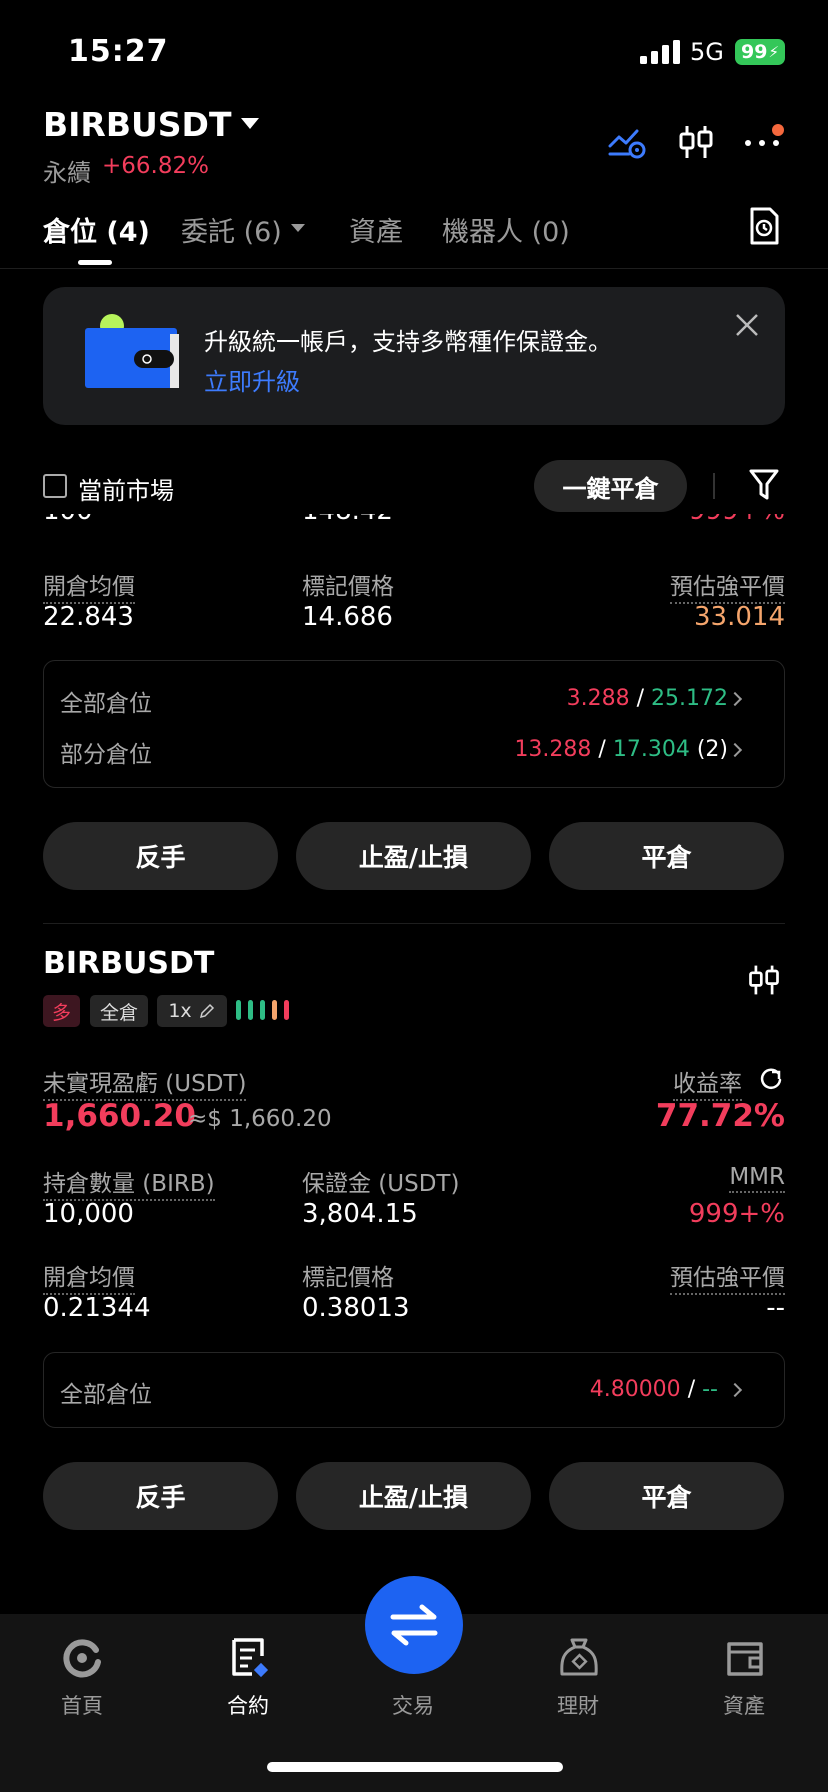 The width and height of the screenshot is (828, 1792). What do you see at coordinates (356, 1308) in the screenshot?
I see `position-2-mark-price: 0.38013` at bounding box center [356, 1308].